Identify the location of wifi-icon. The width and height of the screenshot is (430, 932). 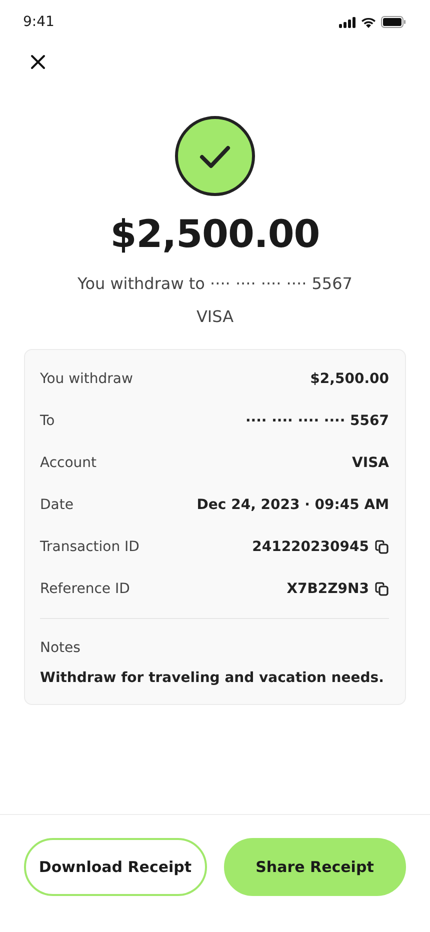
(368, 22).